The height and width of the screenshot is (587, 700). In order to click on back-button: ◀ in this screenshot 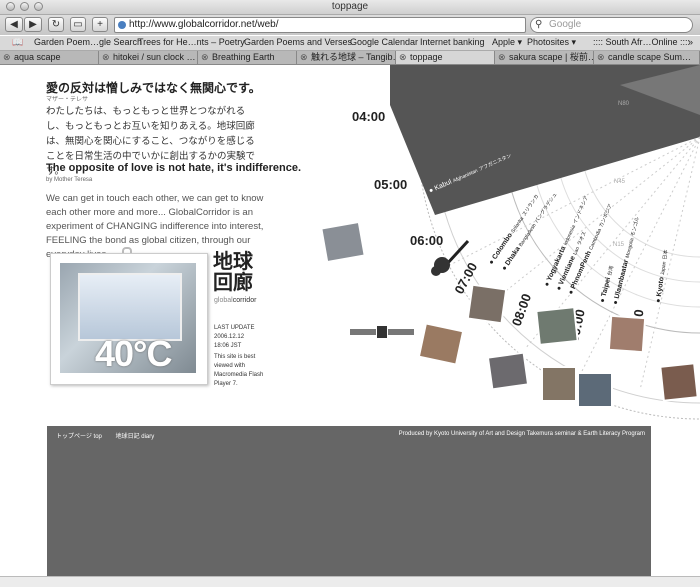, I will do `click(14, 24)`.